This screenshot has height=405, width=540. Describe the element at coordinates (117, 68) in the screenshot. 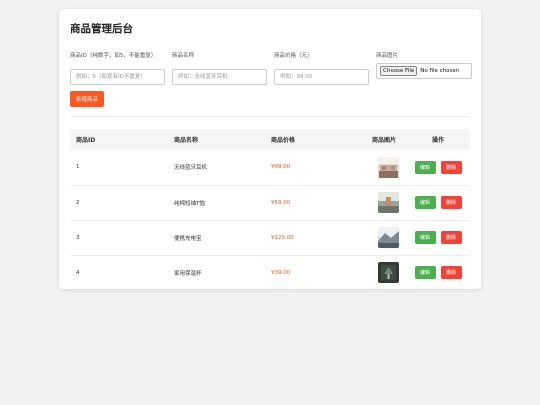

I see `id-field-group: 商品ID（纯数字，如5，不能重复）` at that location.